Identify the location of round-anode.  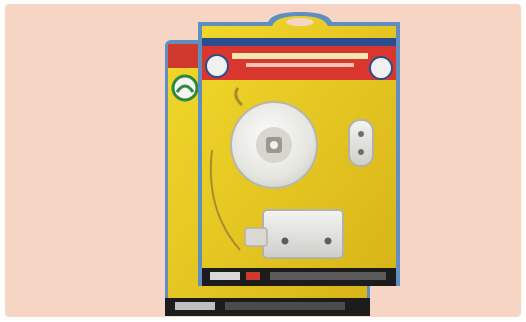
(274, 145).